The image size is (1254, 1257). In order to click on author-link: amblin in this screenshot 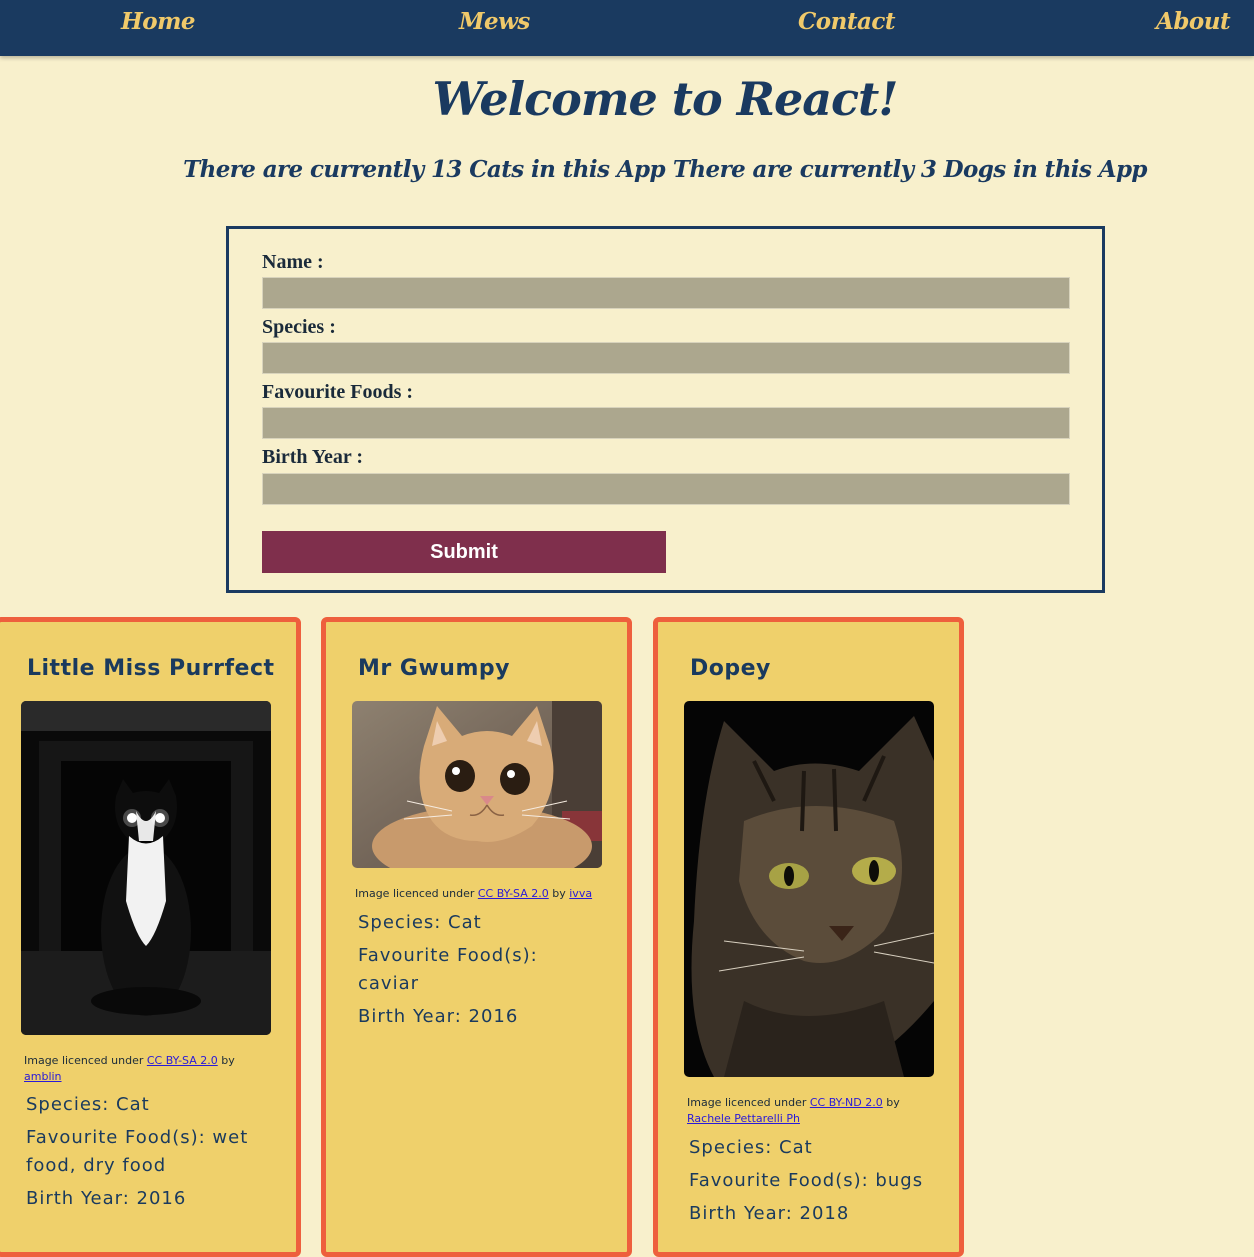, I will do `click(43, 1076)`.